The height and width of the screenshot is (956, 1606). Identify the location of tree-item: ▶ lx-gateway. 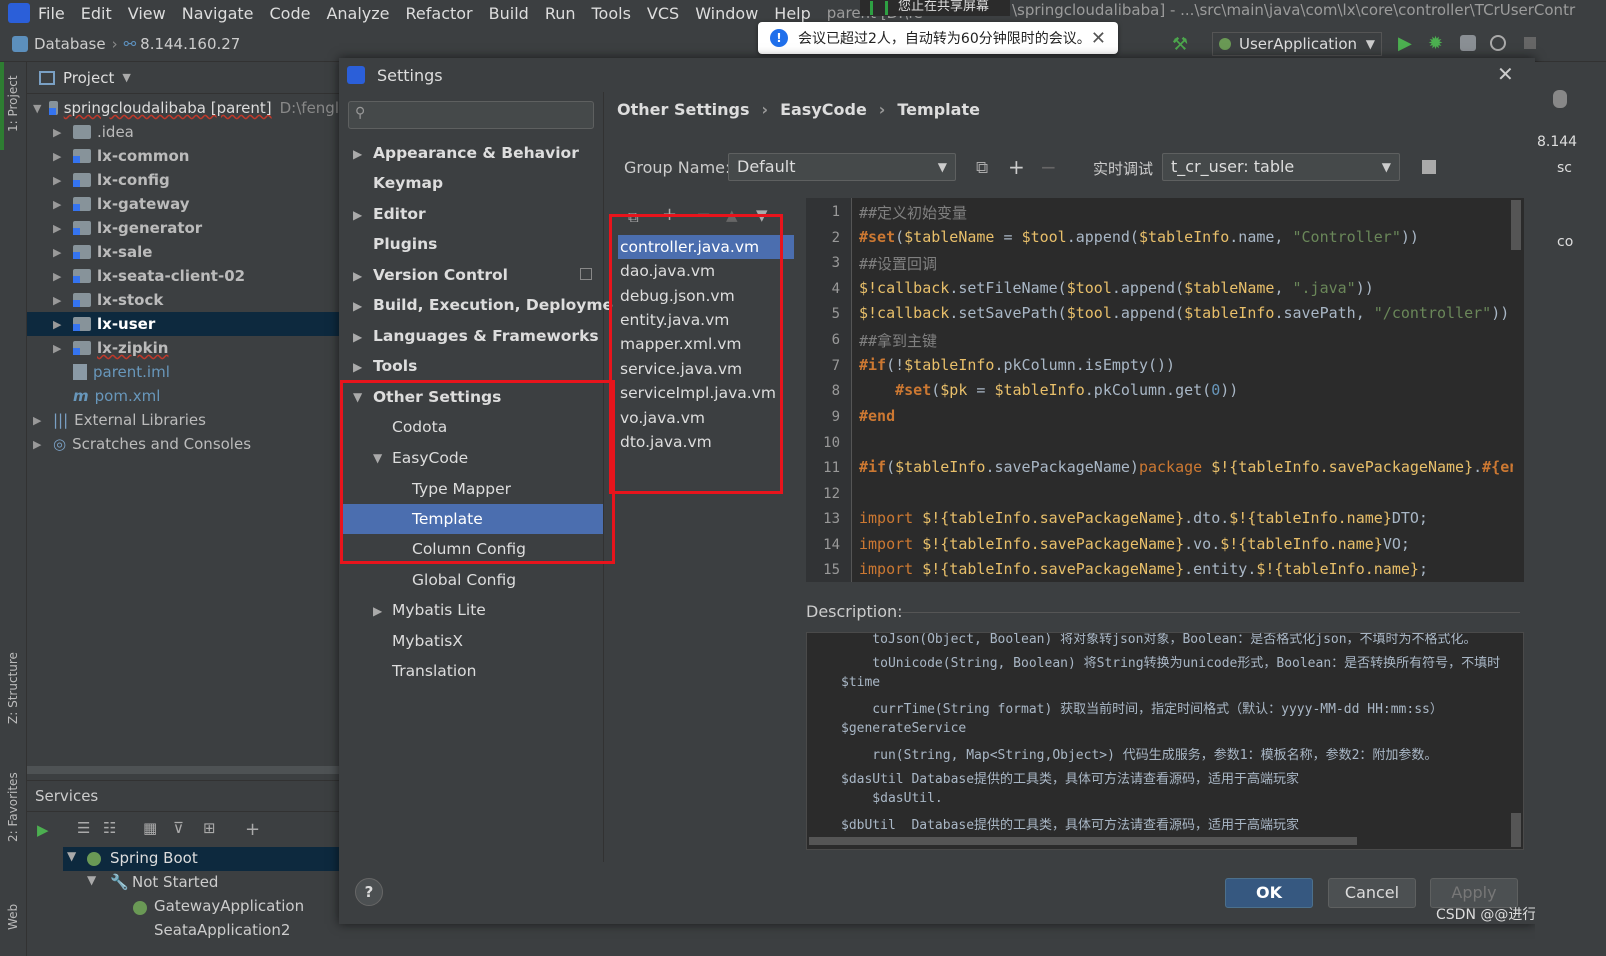
(183, 204).